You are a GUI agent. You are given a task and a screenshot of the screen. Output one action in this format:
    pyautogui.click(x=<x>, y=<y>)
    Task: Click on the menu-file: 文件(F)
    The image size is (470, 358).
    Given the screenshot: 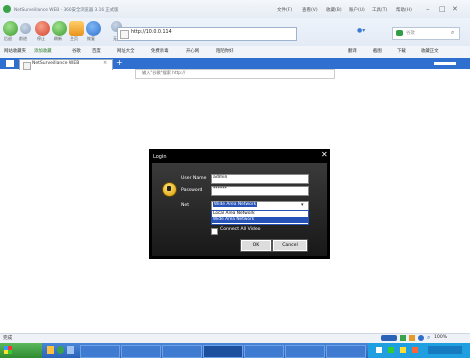 What is the action you would take?
    pyautogui.click(x=284, y=10)
    